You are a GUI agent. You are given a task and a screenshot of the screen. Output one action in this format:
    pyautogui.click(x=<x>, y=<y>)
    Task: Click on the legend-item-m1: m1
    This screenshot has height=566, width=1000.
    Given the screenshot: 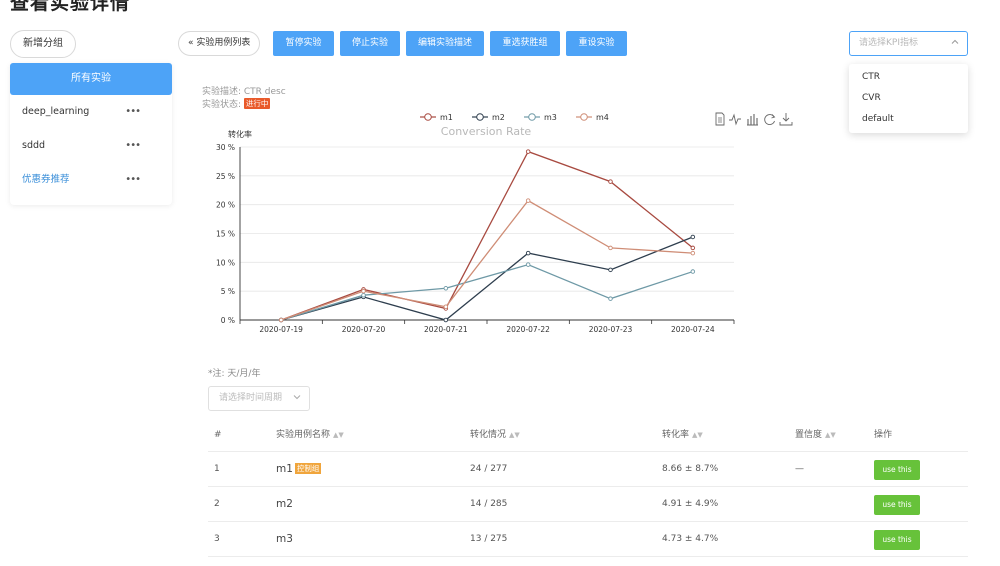 What is the action you would take?
    pyautogui.click(x=436, y=117)
    